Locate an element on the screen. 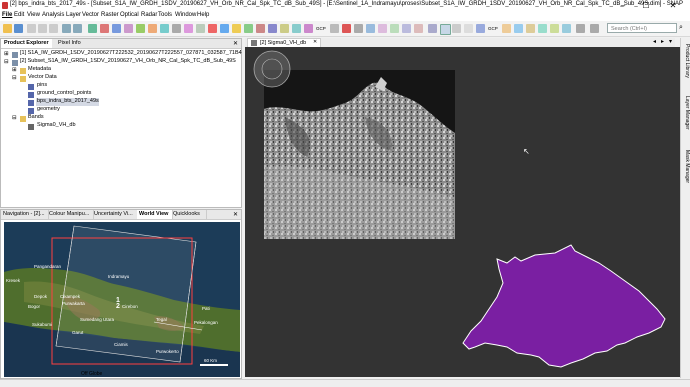 This screenshot has width=690, height=387. sar-icon is located at coordinates (248, 28).